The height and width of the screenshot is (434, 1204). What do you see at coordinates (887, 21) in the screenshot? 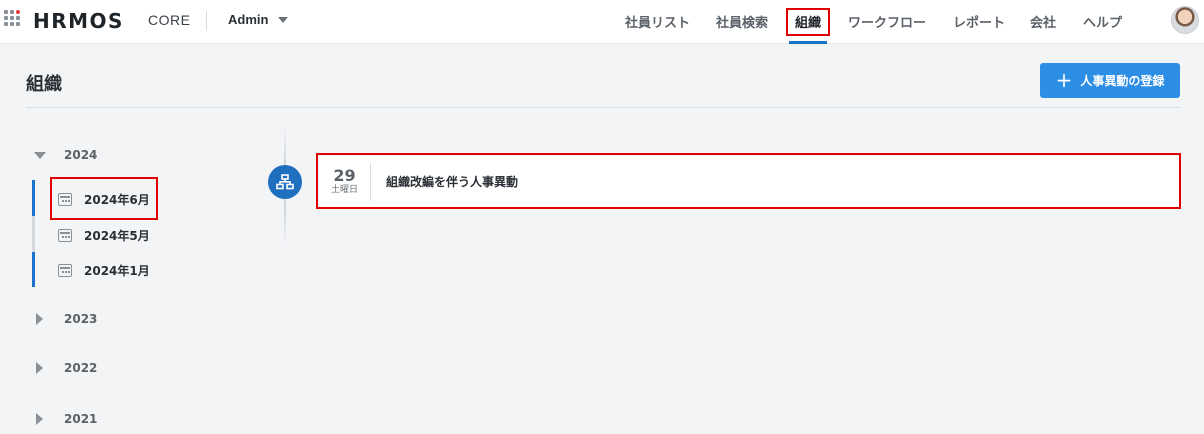
I see `nav-workflow: ワークフロー` at bounding box center [887, 21].